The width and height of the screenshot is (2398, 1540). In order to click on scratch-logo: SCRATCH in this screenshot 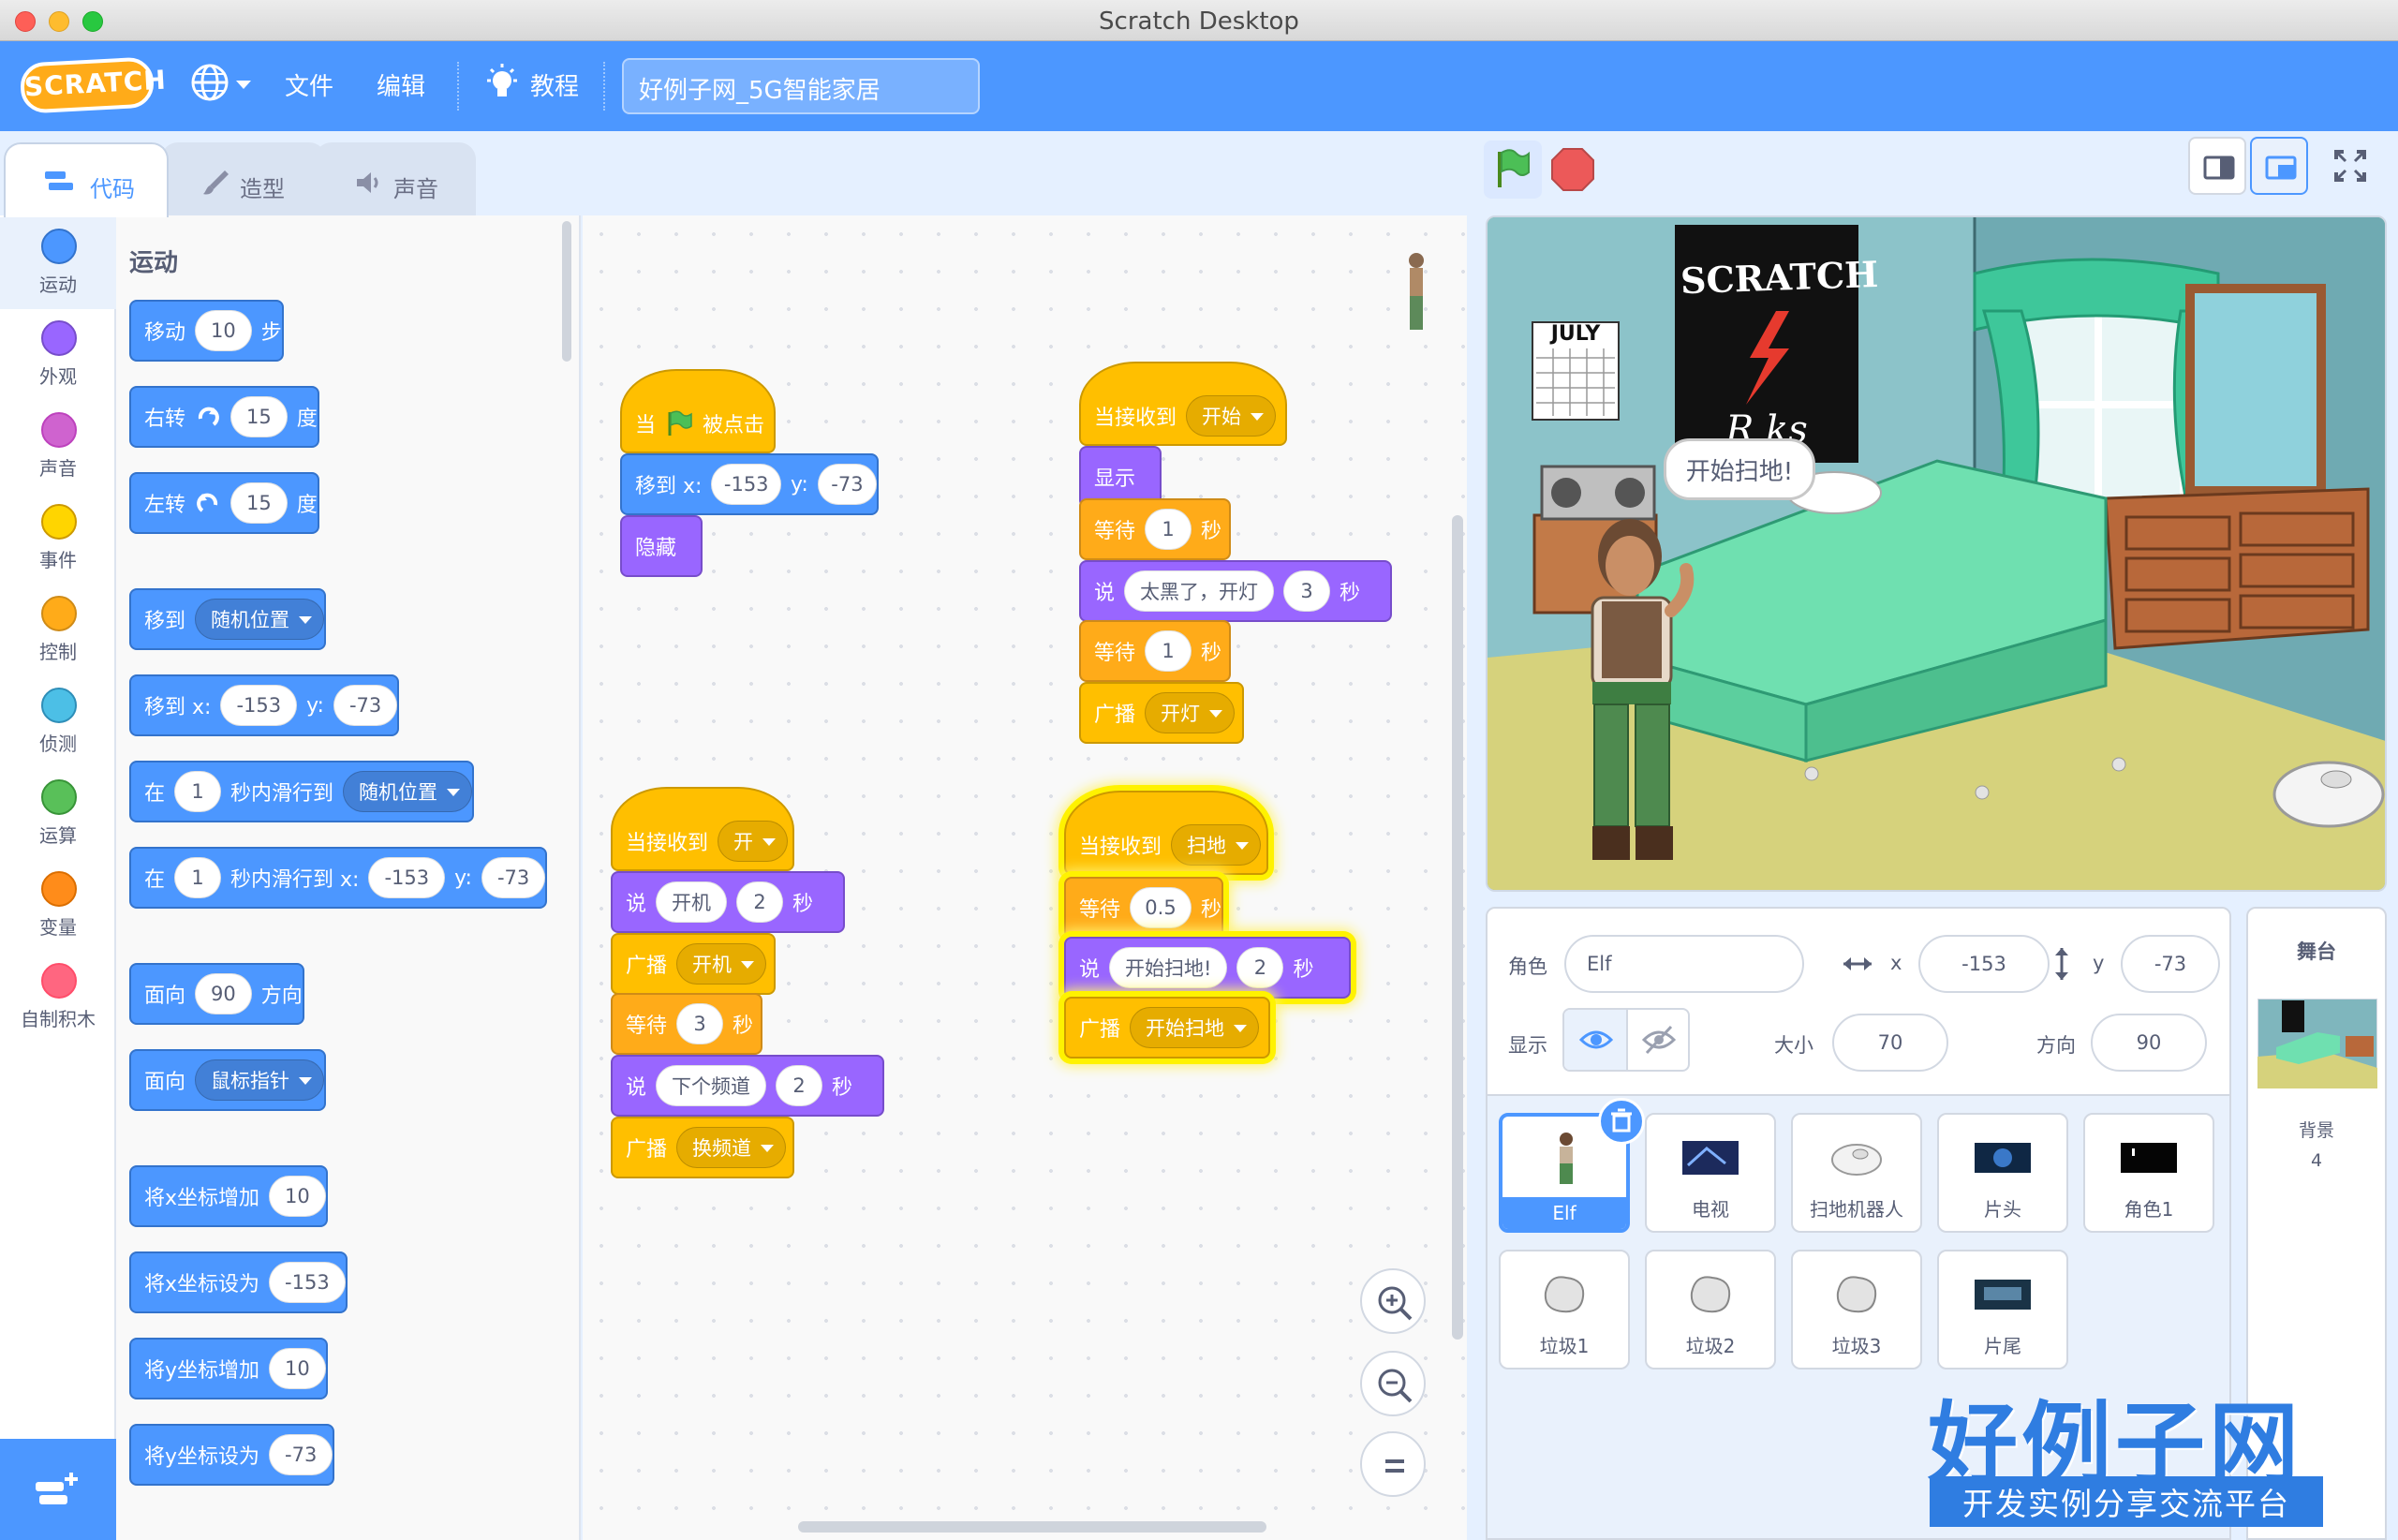, I will do `click(93, 85)`.